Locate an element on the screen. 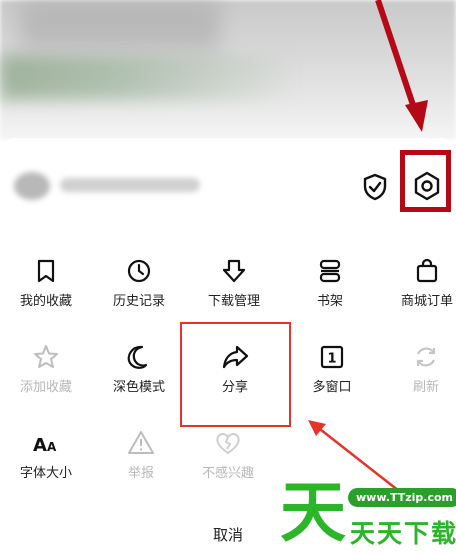 The width and height of the screenshot is (456, 555). menu-item-refresh: 刷新 is located at coordinates (421, 369).